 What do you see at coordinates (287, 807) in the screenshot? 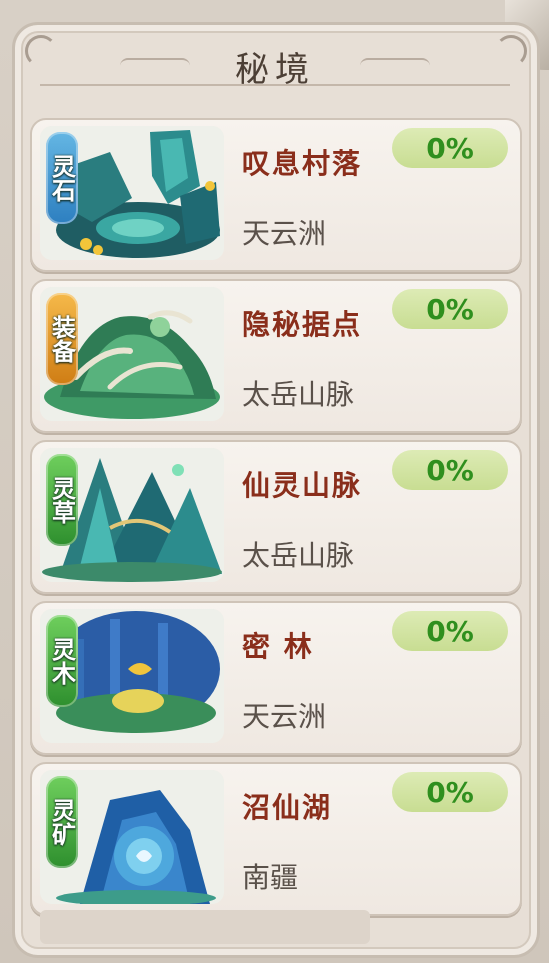
I see `realm-name: 沼仙湖` at bounding box center [287, 807].